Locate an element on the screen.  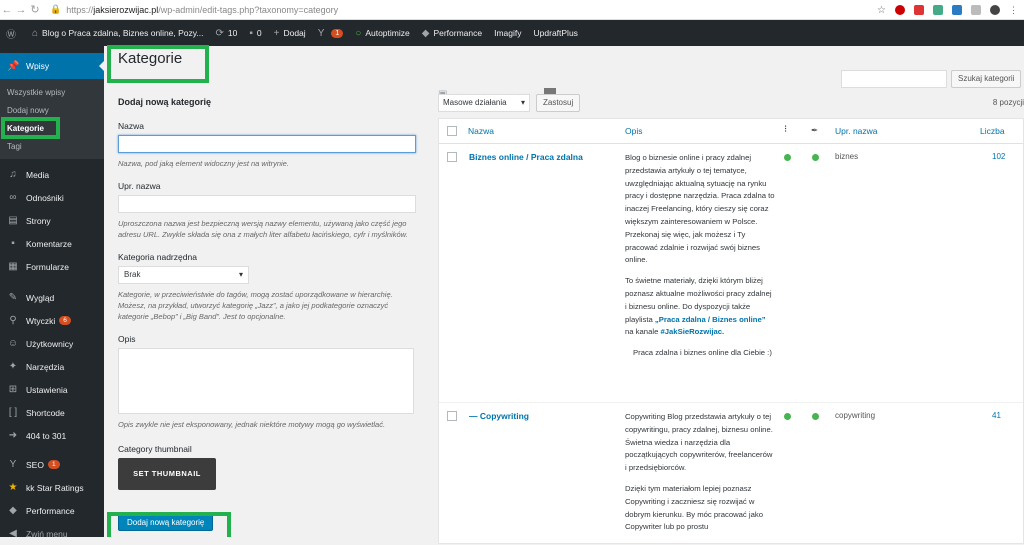
column-name: Nazwa is located at coordinates (481, 131).